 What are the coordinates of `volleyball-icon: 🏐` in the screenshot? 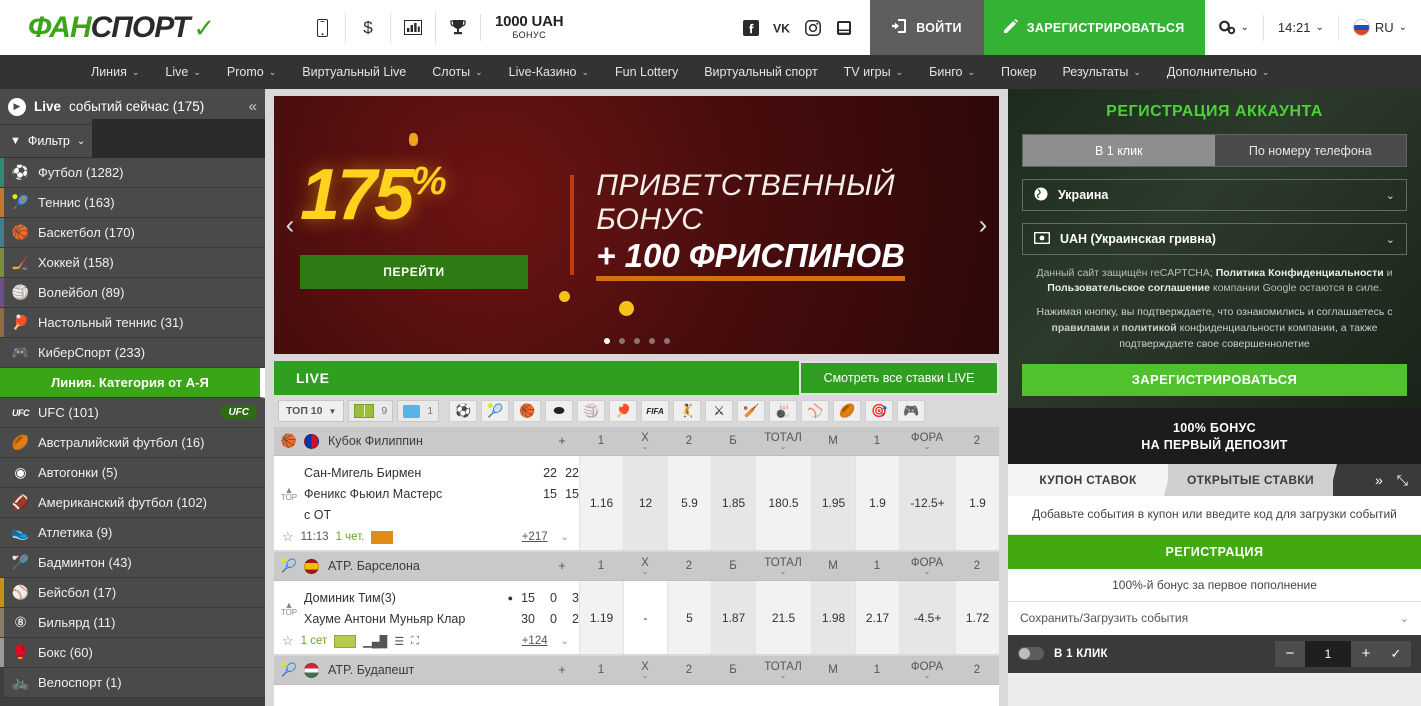 It's located at (591, 411).